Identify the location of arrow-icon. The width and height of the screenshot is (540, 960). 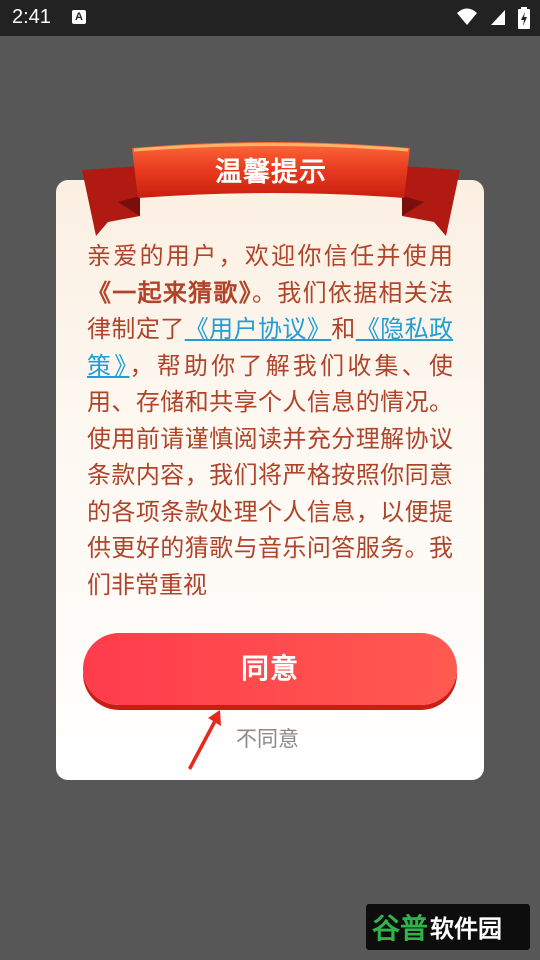
(204, 740).